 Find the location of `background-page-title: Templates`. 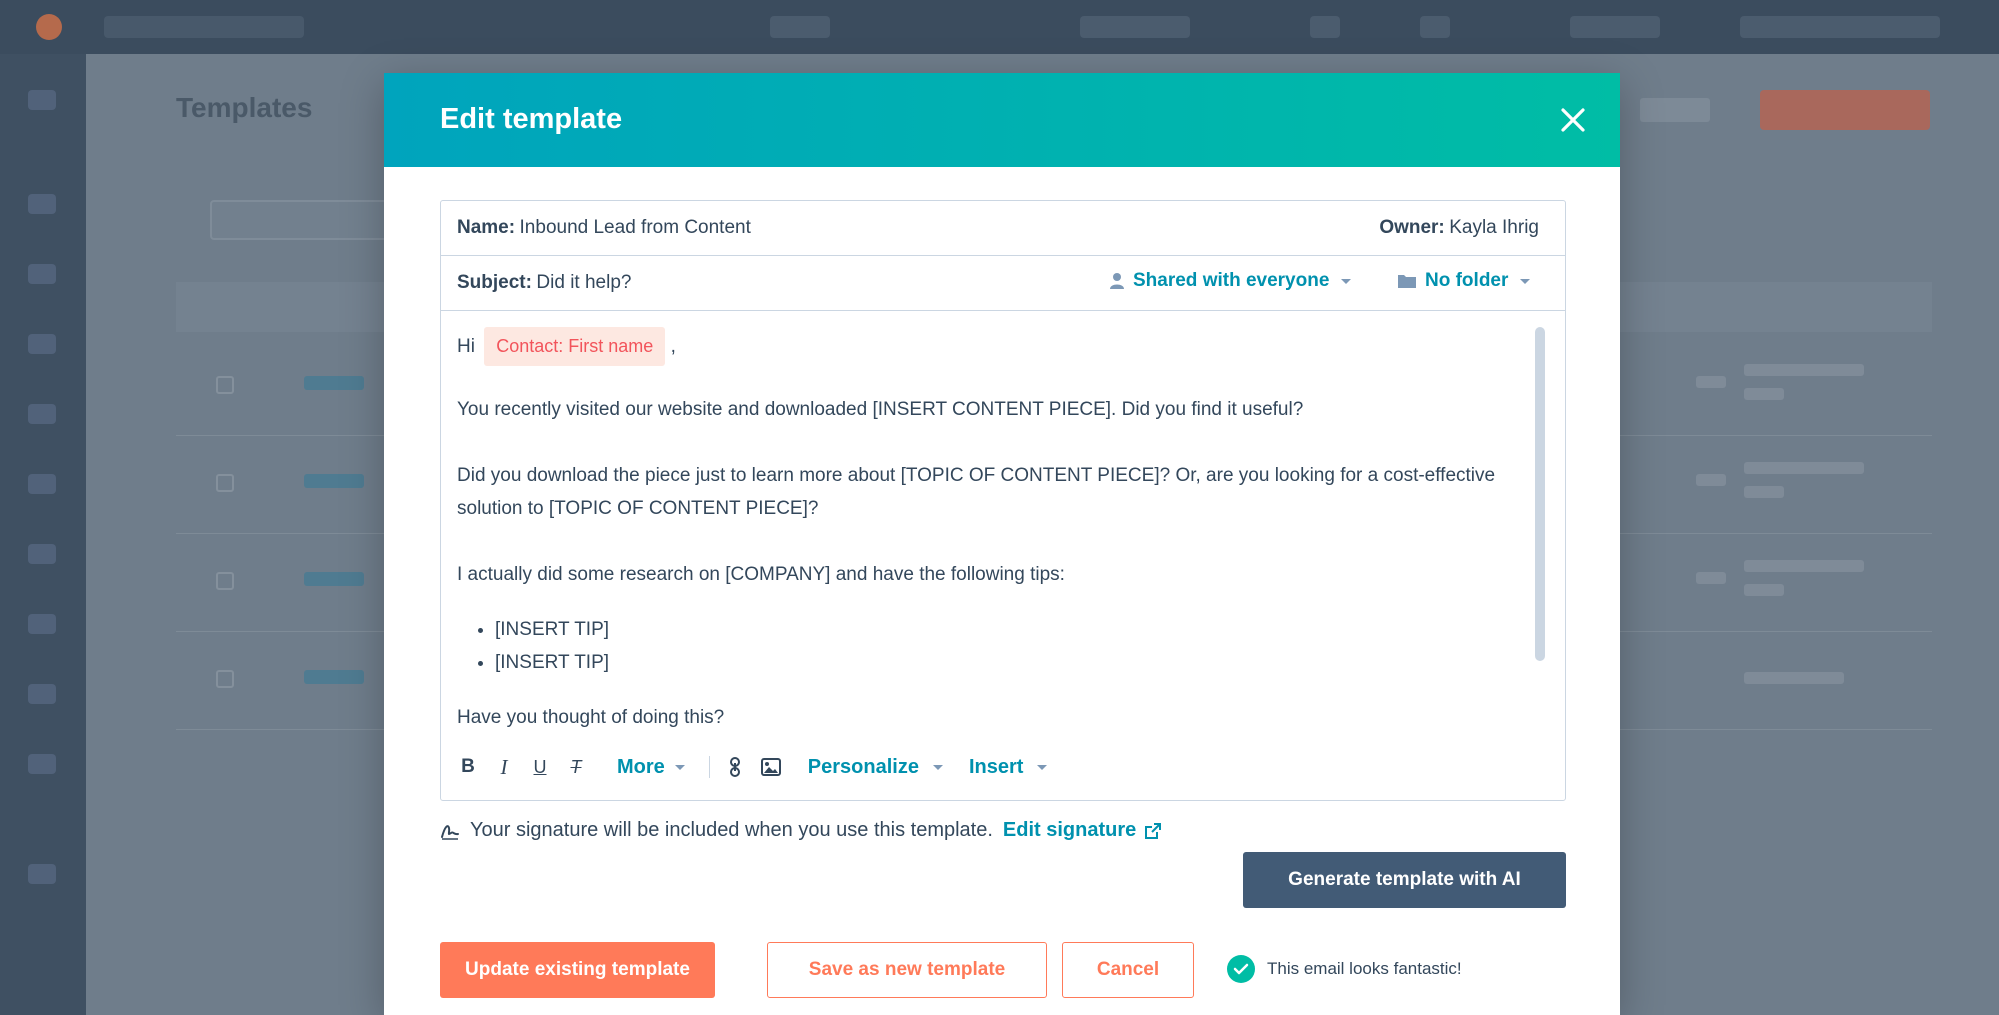

background-page-title: Templates is located at coordinates (244, 107).